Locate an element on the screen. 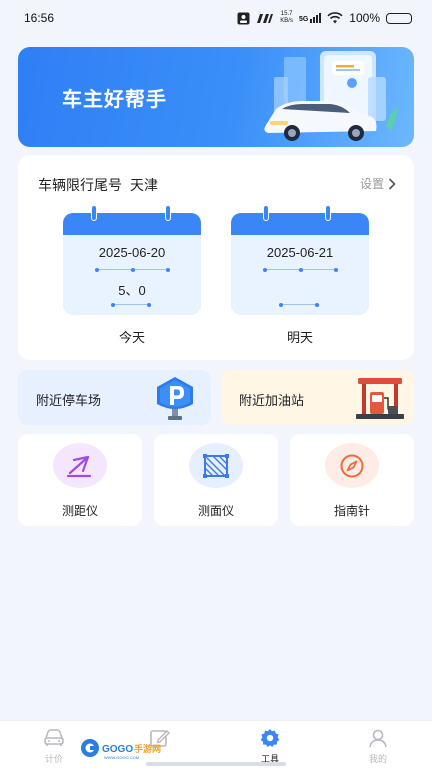  svg-text: WWW.GOGO.COM is located at coordinates (121, 757).